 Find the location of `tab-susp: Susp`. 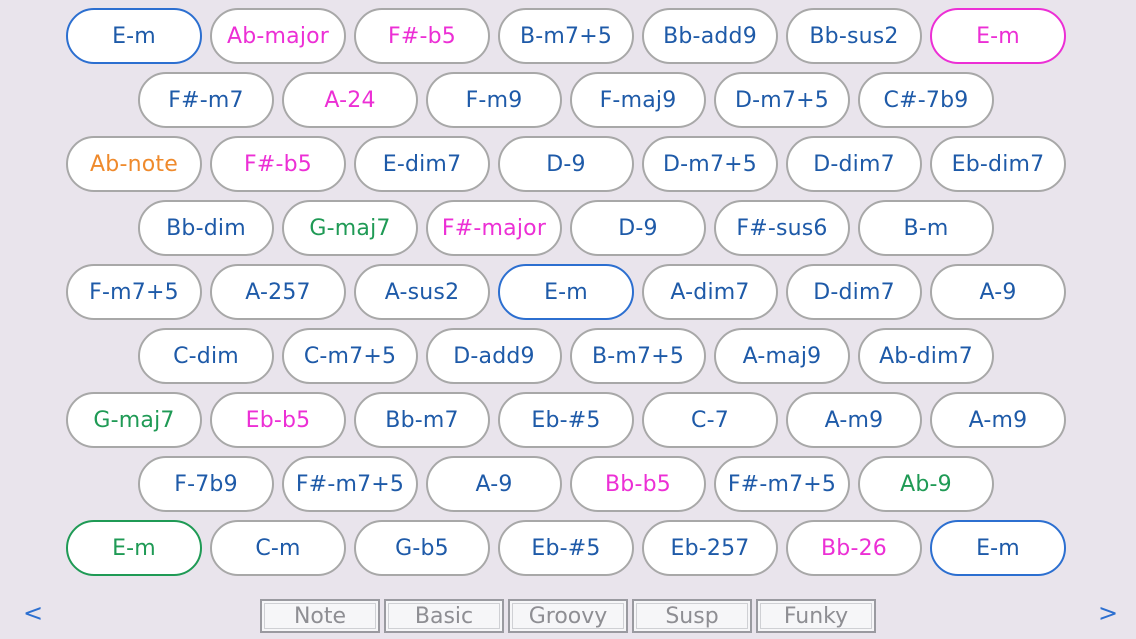

tab-susp: Susp is located at coordinates (692, 616).